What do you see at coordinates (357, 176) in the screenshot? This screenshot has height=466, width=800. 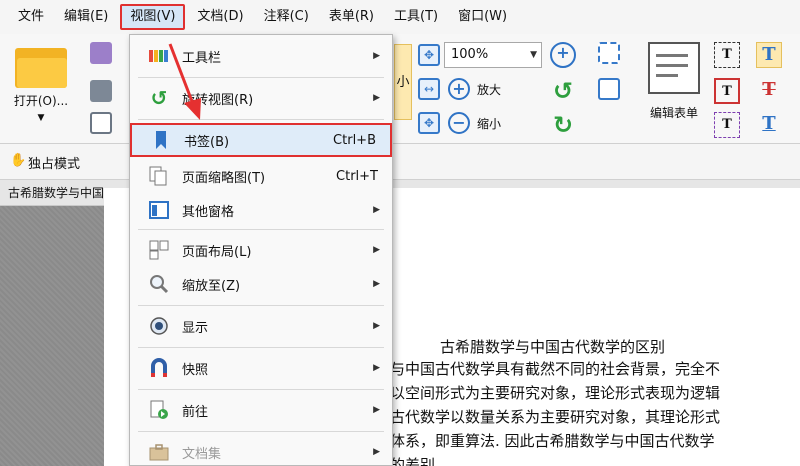 I see `menu-item-shortcut: Ctrl+T` at bounding box center [357, 176].